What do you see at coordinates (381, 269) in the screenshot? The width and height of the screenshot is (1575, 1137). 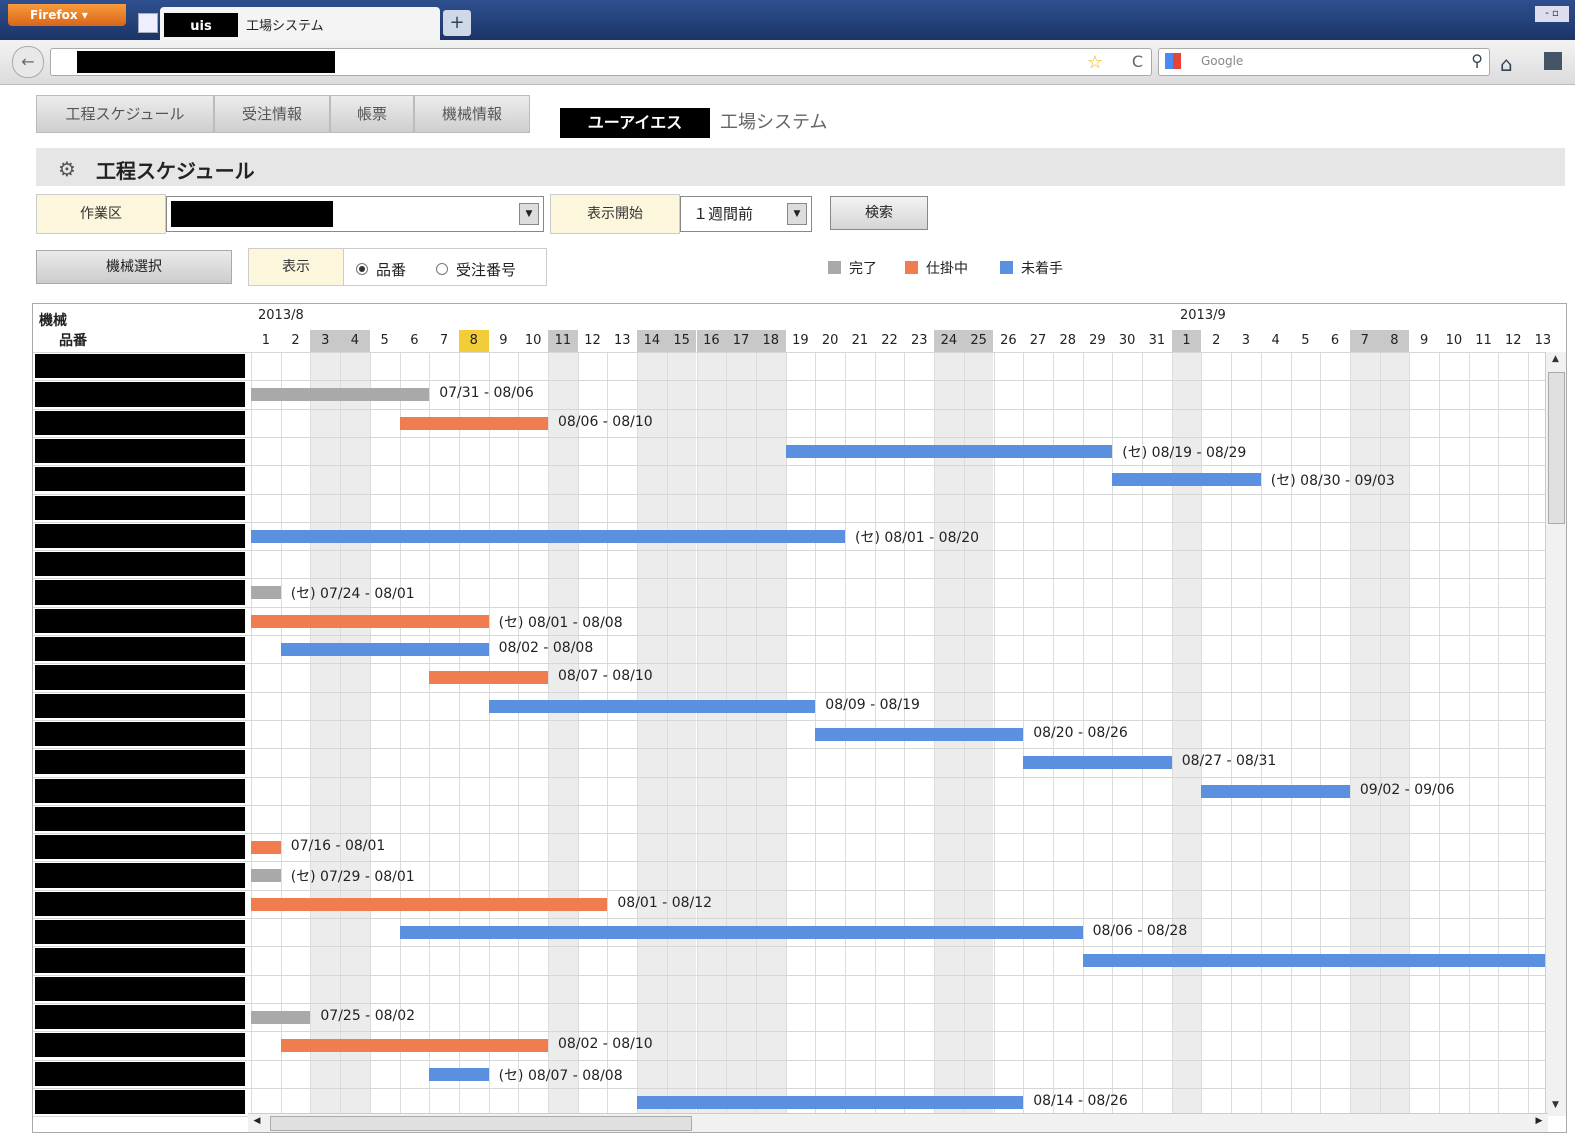 I see `radio-part-number: 品番` at bounding box center [381, 269].